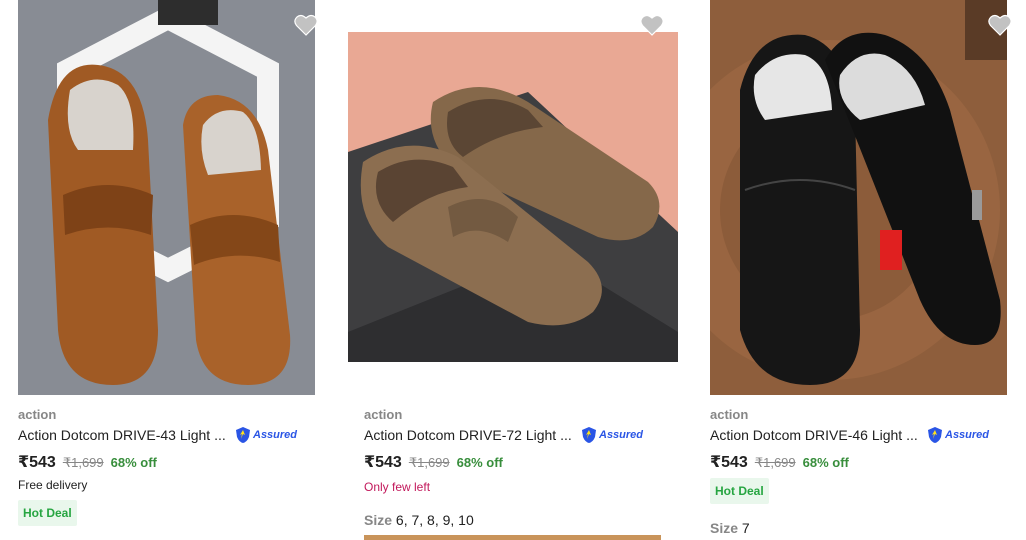 This screenshot has height=540, width=1026. I want to click on delivery-note: Free delivery, so click(53, 485).